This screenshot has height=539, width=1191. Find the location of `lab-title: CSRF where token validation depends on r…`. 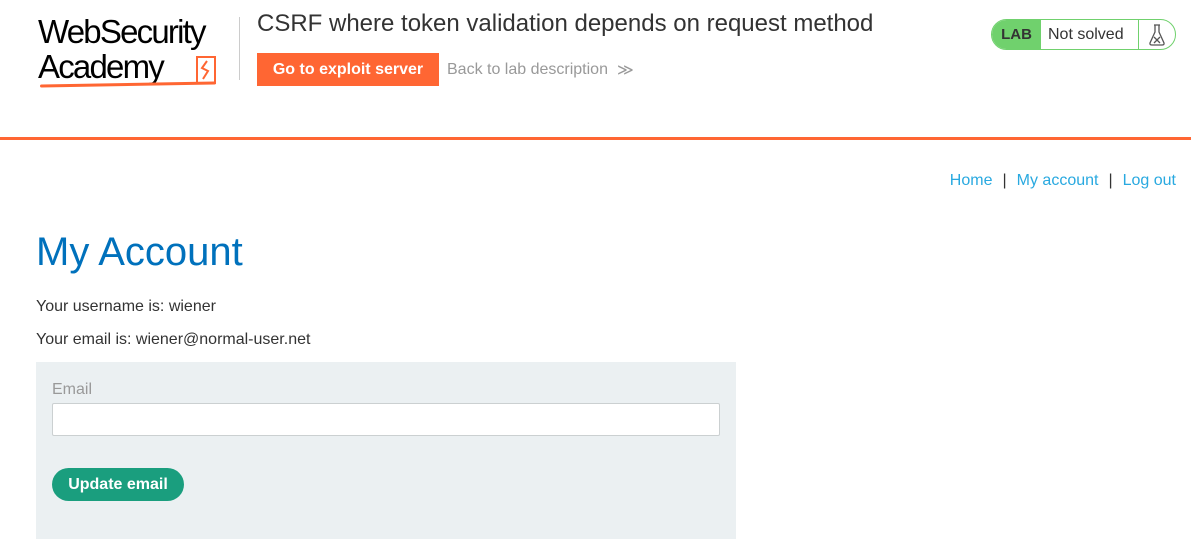

lab-title: CSRF where token validation depends on r… is located at coordinates (565, 23).